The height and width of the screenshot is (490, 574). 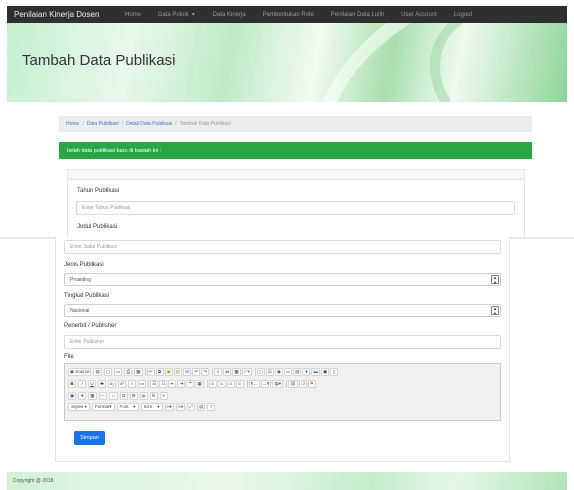 What do you see at coordinates (295, 208) in the screenshot?
I see `tahun-input: Enter Tahun Publikasi` at bounding box center [295, 208].